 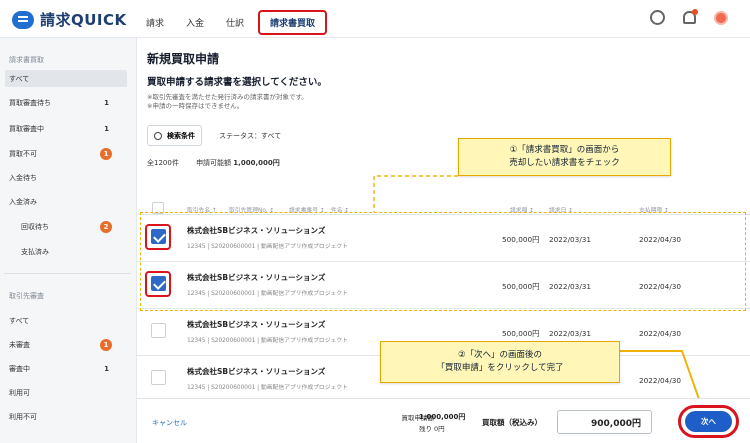 I want to click on sidebar-section-label: 取引先審査, so click(x=26, y=295).